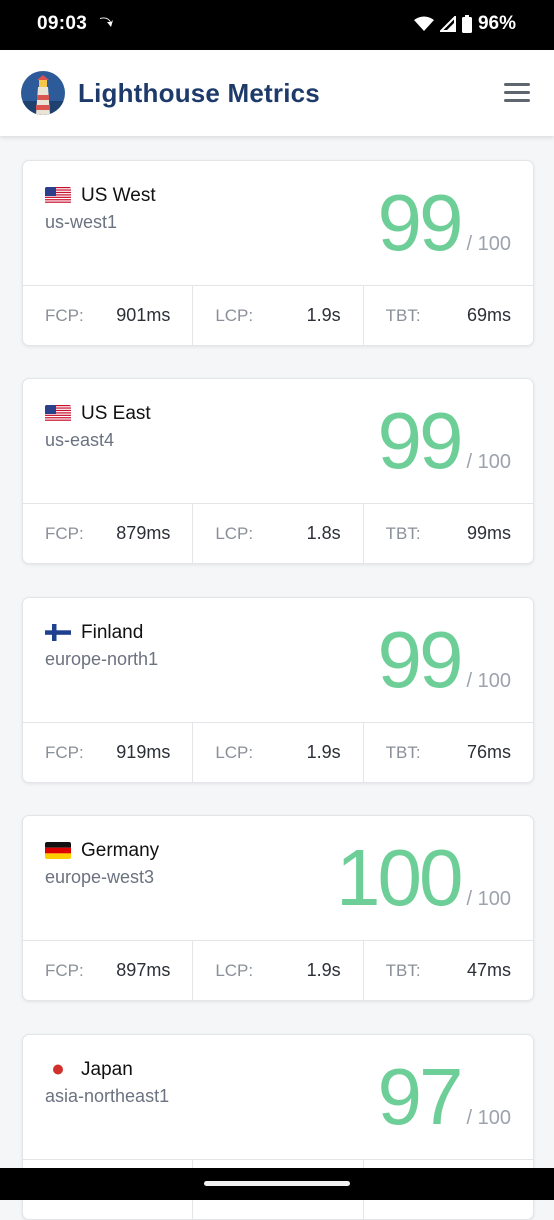  I want to click on region-name: Japan, so click(107, 1069).